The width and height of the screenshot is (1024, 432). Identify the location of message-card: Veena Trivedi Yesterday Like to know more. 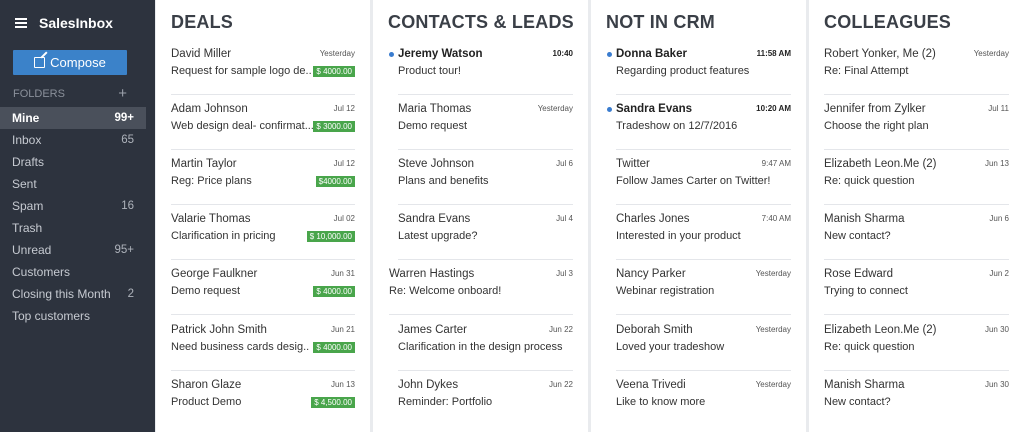
(698, 398).